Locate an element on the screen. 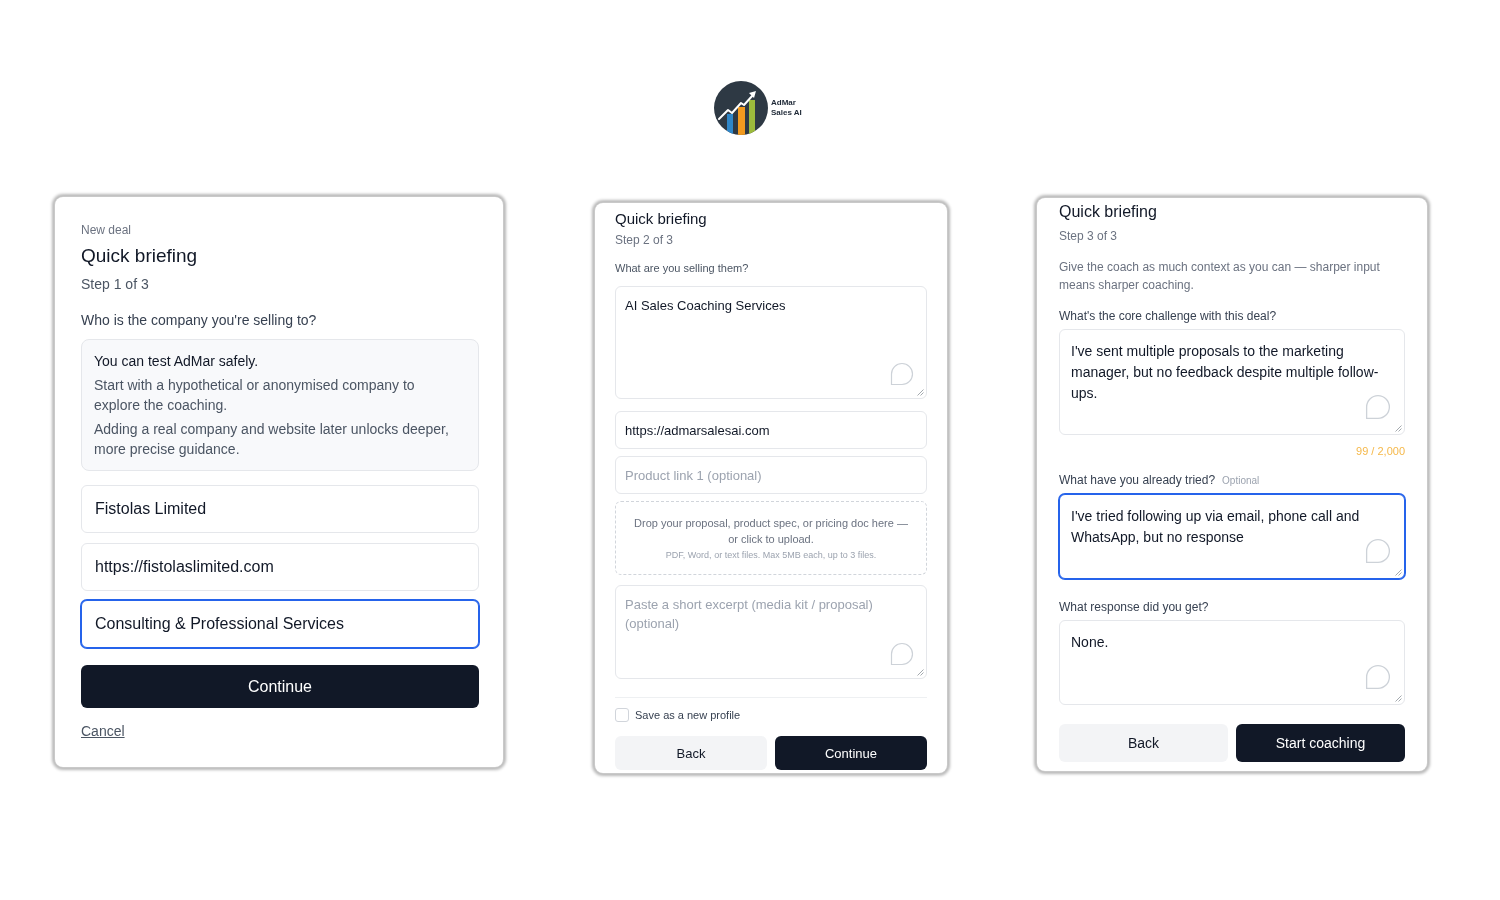 Image resolution: width=1500 pixels, height=900 pixels. field-label: What are you selling them? is located at coordinates (682, 268).